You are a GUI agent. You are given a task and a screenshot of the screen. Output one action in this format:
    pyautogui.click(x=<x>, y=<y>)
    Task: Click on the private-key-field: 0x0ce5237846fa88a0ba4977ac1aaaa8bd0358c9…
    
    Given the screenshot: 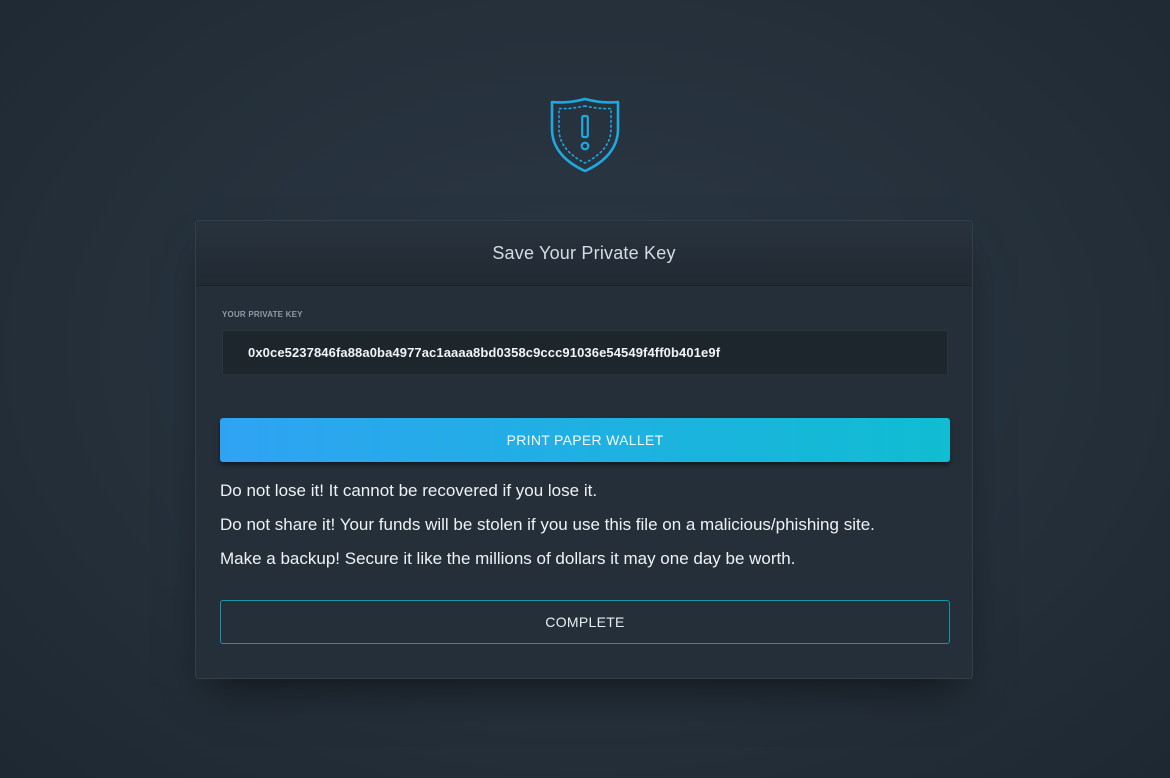 What is the action you would take?
    pyautogui.click(x=585, y=352)
    